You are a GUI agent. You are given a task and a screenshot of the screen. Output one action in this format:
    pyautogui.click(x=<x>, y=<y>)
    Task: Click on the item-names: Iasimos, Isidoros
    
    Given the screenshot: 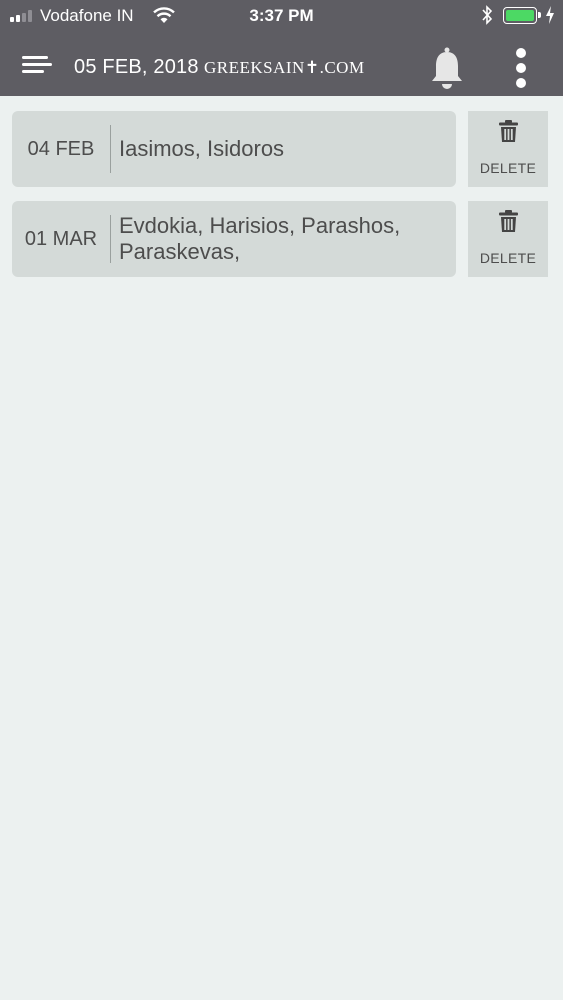 What is the action you would take?
    pyautogui.click(x=202, y=148)
    